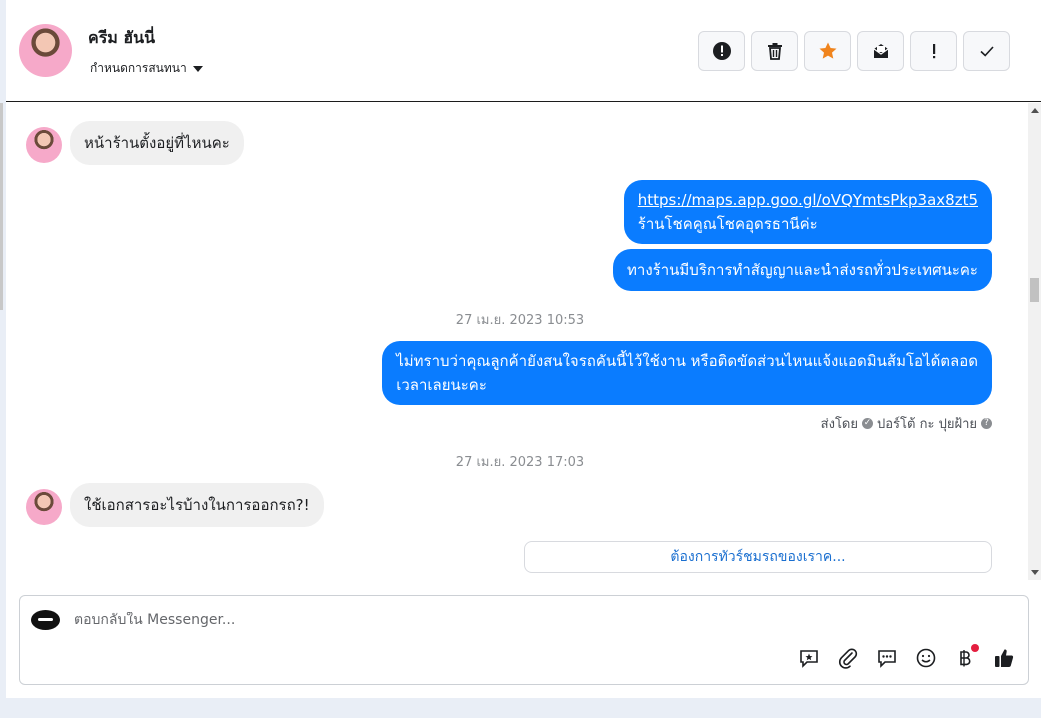  What do you see at coordinates (1034, 341) in the screenshot?
I see `thread-scrollbar` at bounding box center [1034, 341].